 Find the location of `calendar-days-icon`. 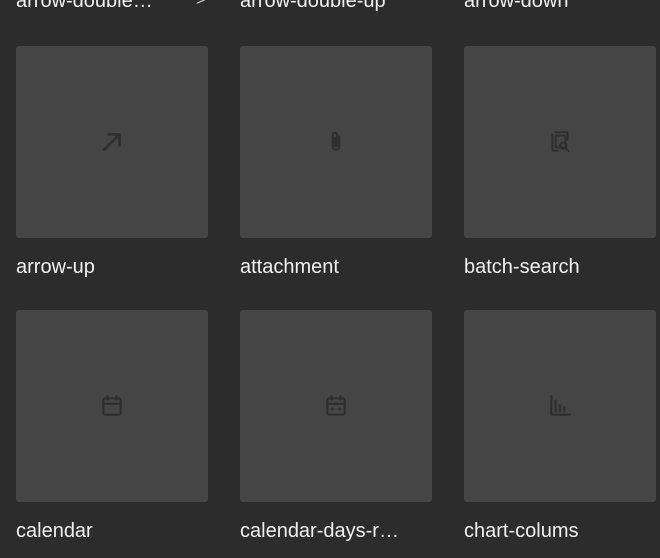

calendar-days-icon is located at coordinates (336, 406).